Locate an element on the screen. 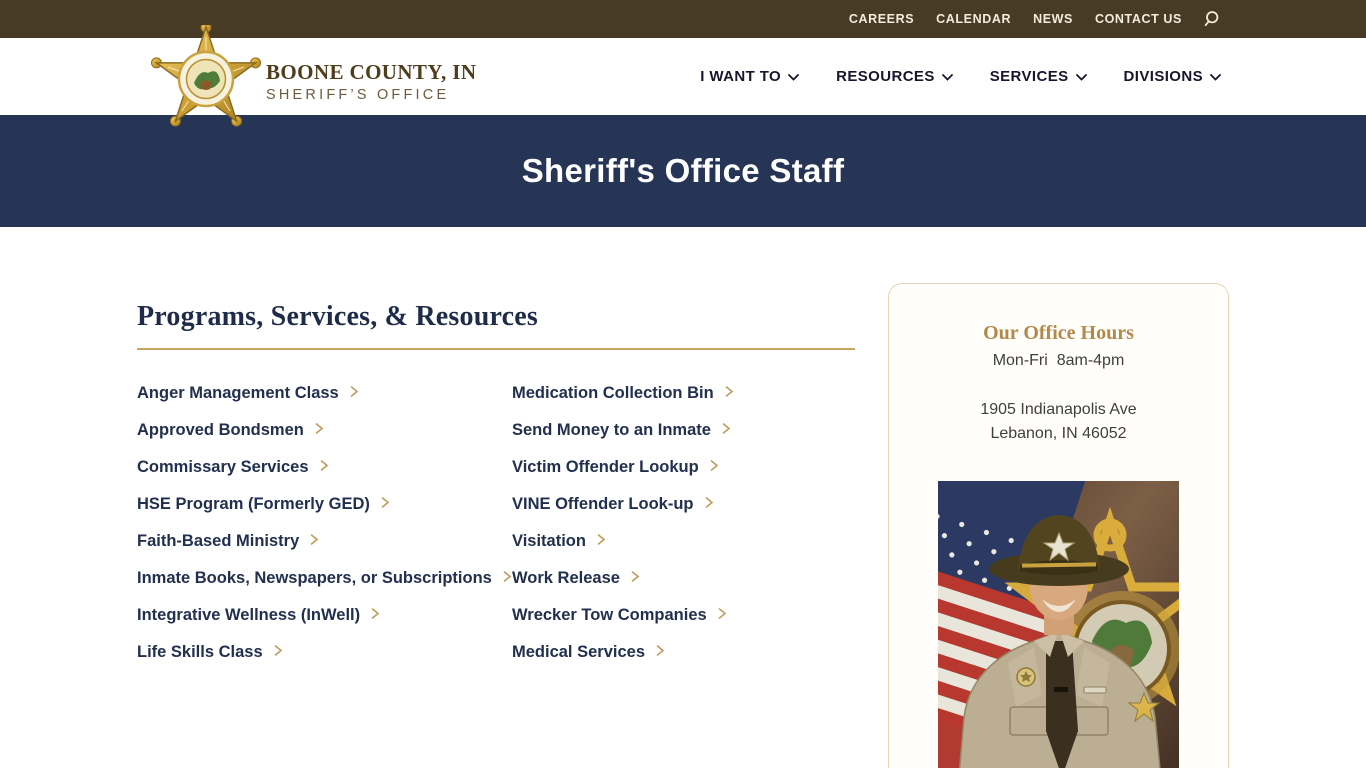 The height and width of the screenshot is (768, 1366). program-link: Work Release is located at coordinates (683, 578).